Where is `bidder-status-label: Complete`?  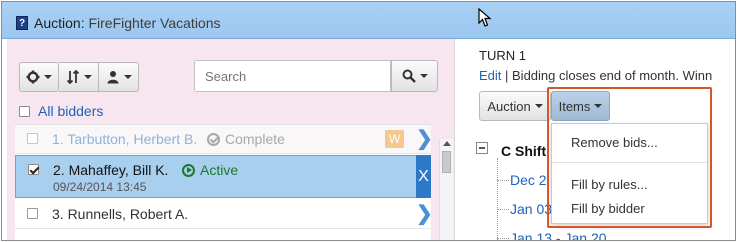 bidder-status-label: Complete is located at coordinates (255, 139).